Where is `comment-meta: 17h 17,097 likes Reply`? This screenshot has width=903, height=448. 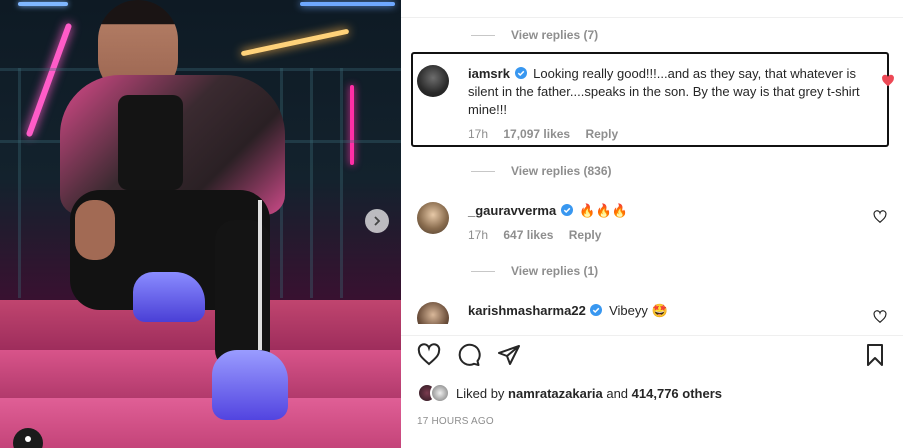 comment-meta: 17h 17,097 likes Reply is located at coordinates (668, 134).